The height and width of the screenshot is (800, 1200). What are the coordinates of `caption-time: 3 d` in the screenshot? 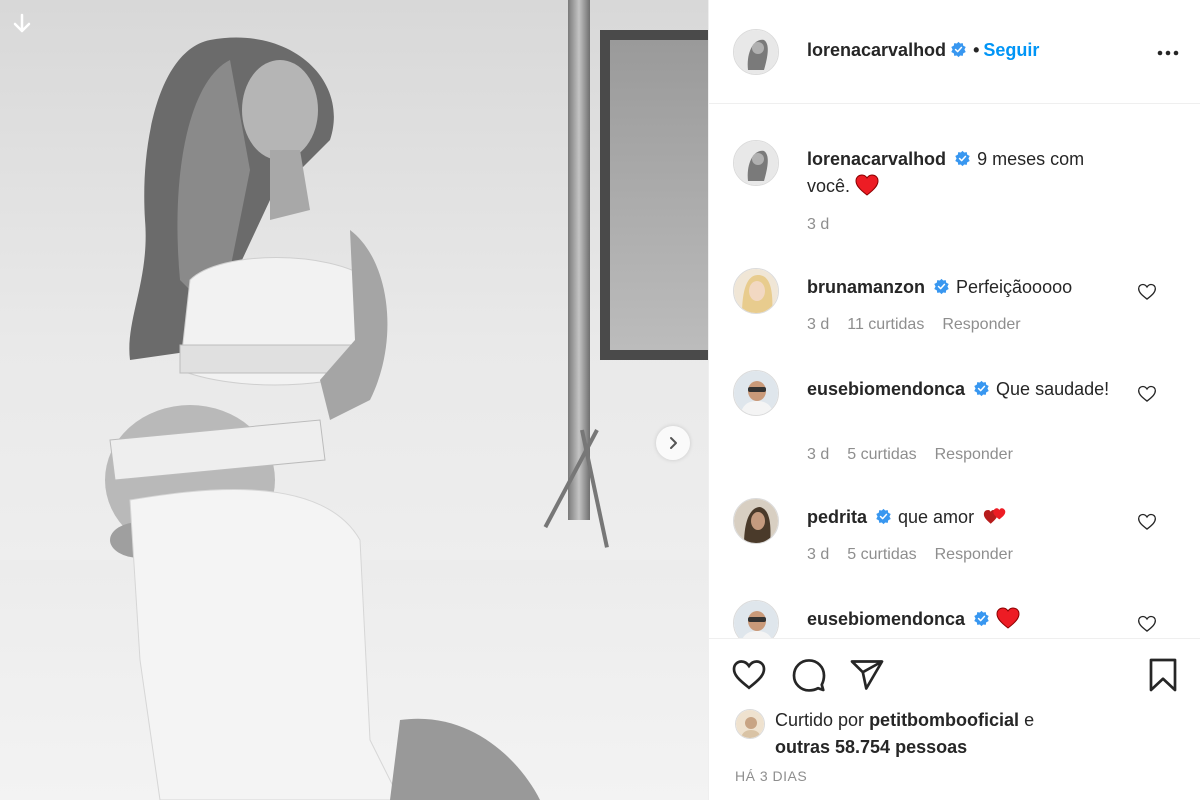 It's located at (818, 224).